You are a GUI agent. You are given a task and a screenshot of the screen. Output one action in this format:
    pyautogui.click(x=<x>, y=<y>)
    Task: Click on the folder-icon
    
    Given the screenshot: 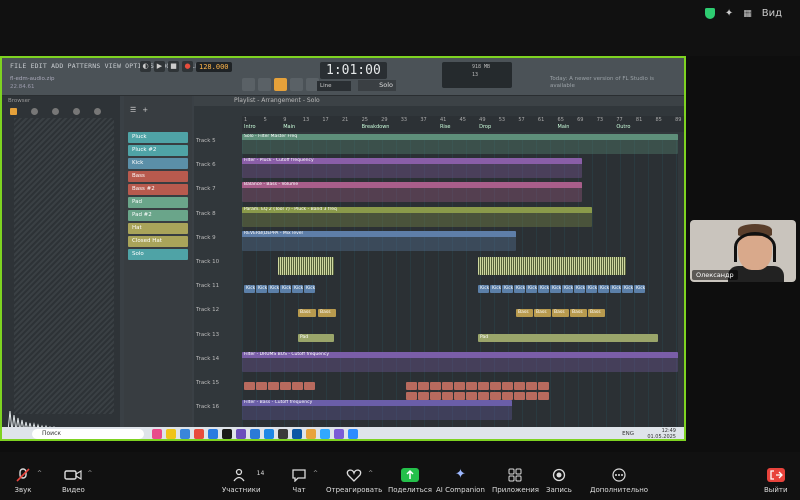 What is the action you would take?
    pyautogui.click(x=171, y=434)
    